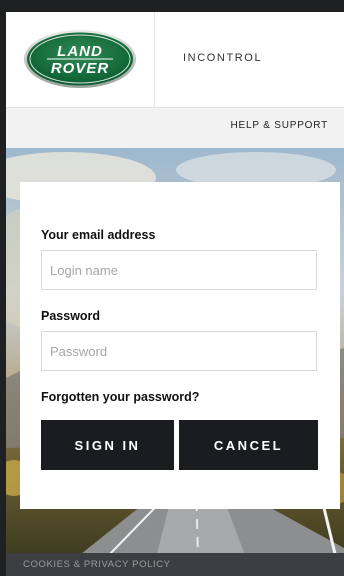 The image size is (344, 576). What do you see at coordinates (223, 58) in the screenshot?
I see `app-name: INCONTROL` at bounding box center [223, 58].